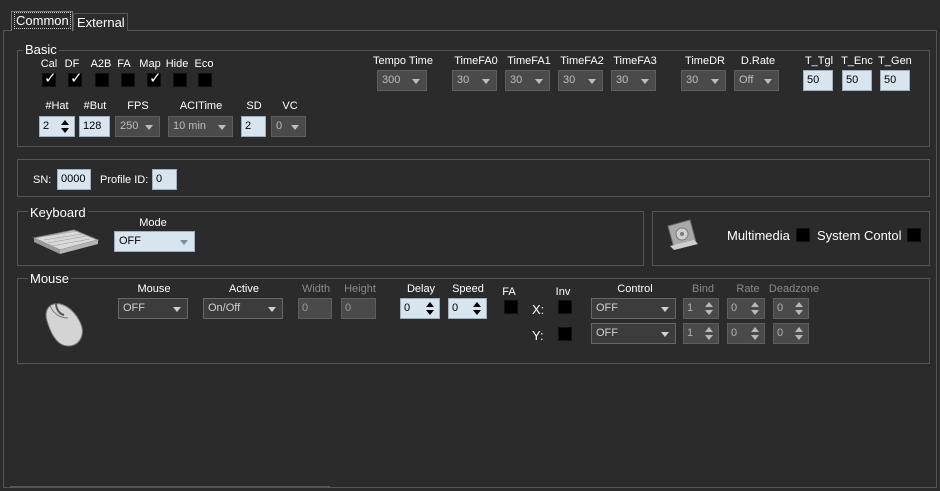  I want to click on sn-field: 0000, so click(74, 179).